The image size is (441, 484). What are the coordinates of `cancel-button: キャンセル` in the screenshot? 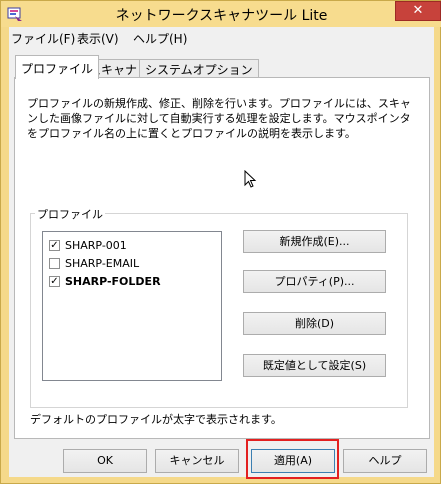 It's located at (197, 461).